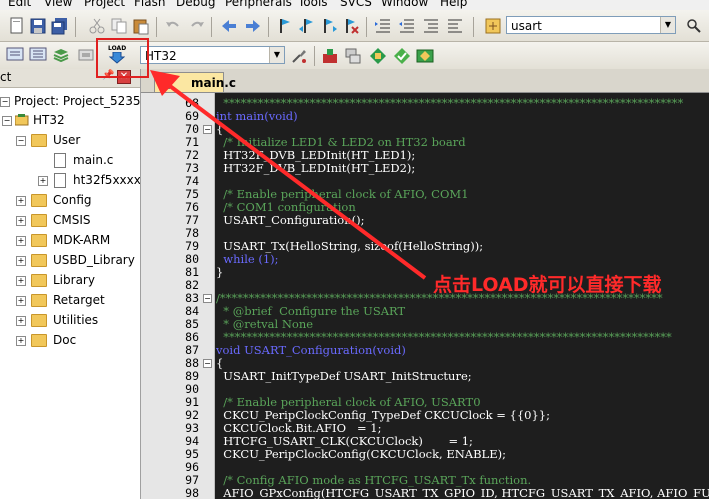 Image resolution: width=709 pixels, height=499 pixels. Describe the element at coordinates (667, 25) in the screenshot. I see `chevron-down-icon: ▼` at that location.